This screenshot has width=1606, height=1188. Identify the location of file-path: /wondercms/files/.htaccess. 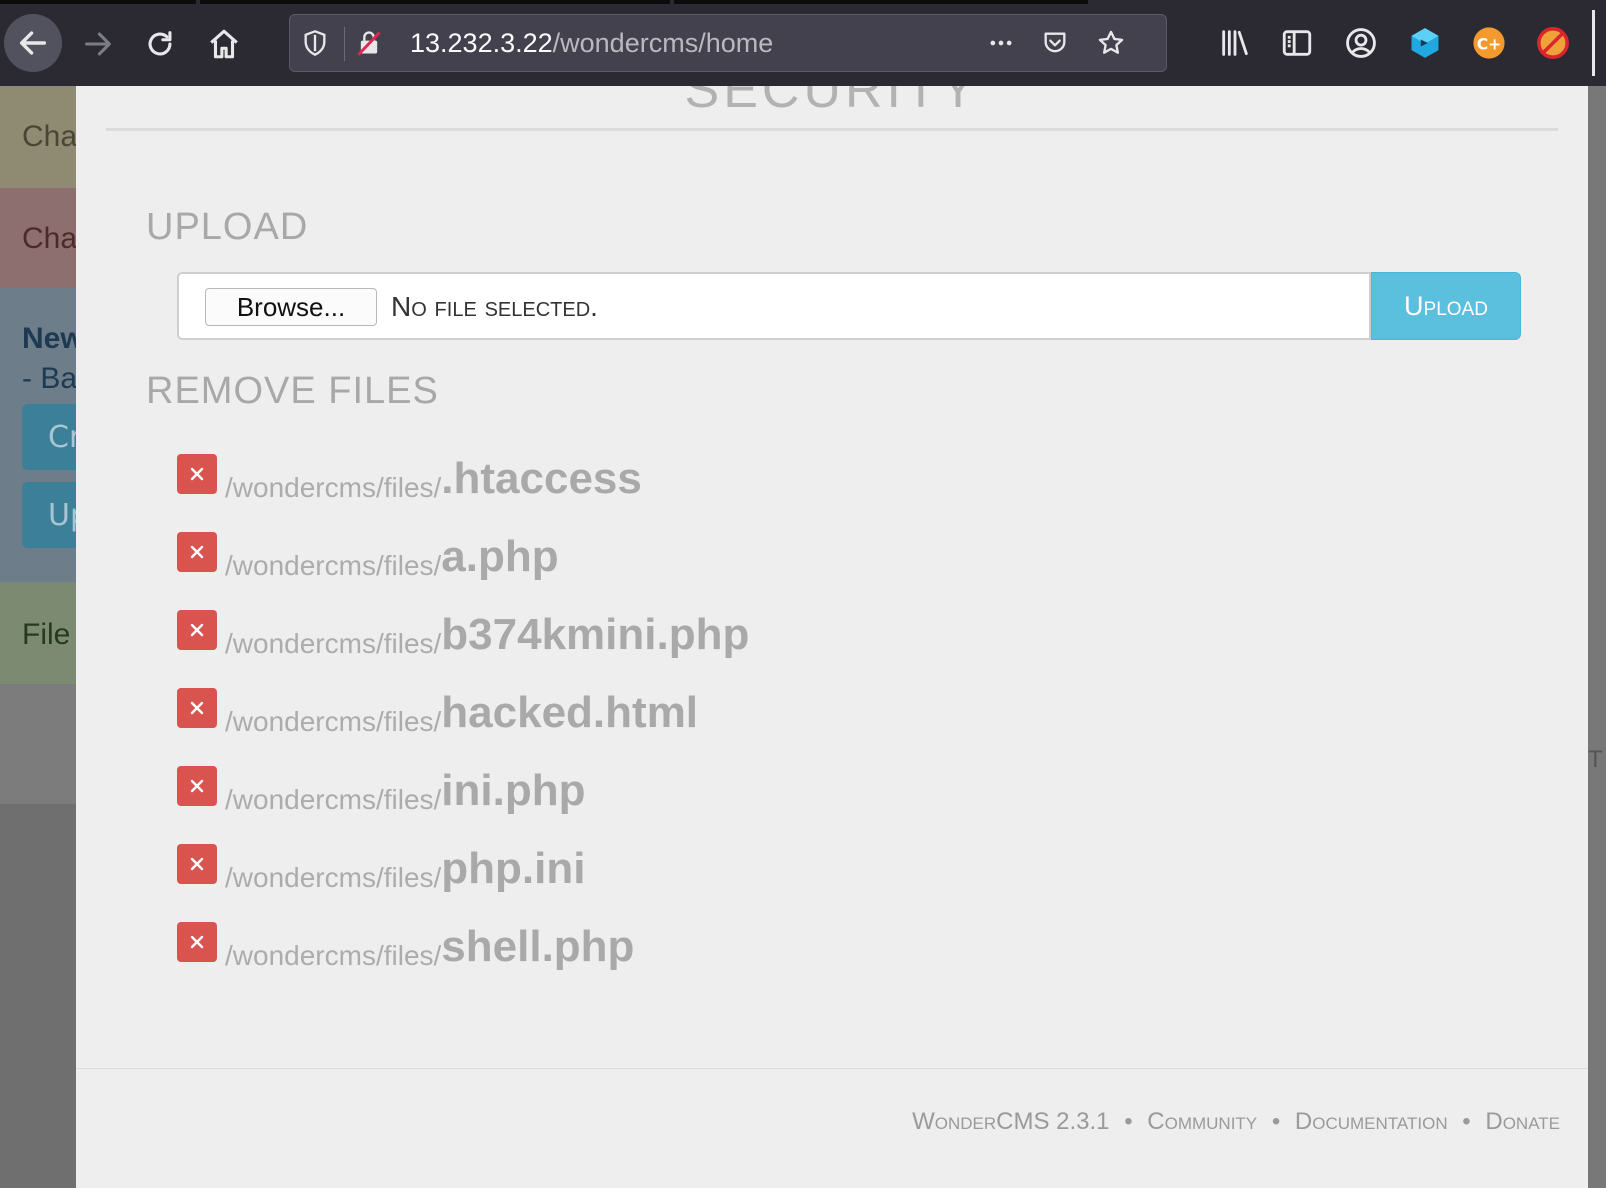
(433, 481).